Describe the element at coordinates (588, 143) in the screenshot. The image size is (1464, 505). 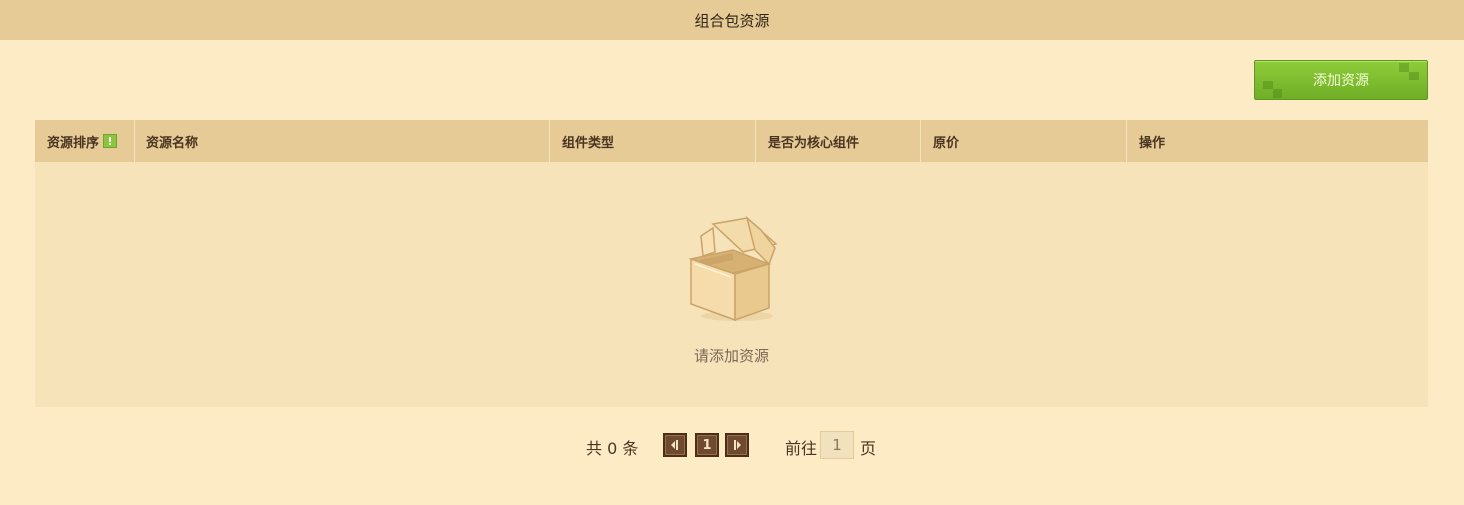
I see `column-type-label: 组件类型` at that location.